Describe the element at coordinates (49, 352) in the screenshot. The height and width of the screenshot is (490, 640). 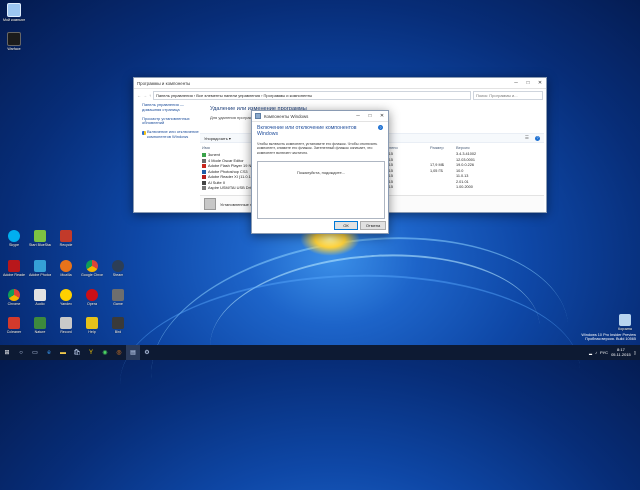
I see `edge-icon: e` at that location.